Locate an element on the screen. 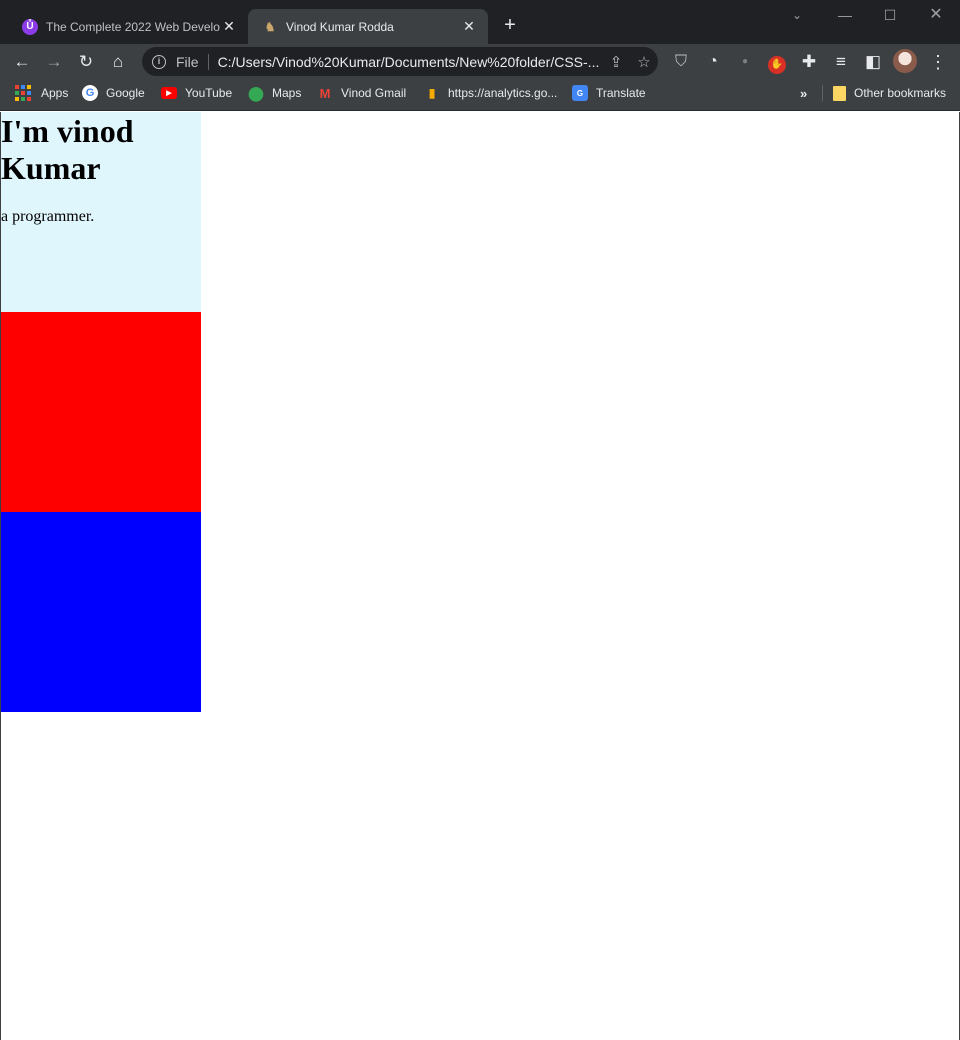  bookmark-label: YouTube is located at coordinates (209, 93).